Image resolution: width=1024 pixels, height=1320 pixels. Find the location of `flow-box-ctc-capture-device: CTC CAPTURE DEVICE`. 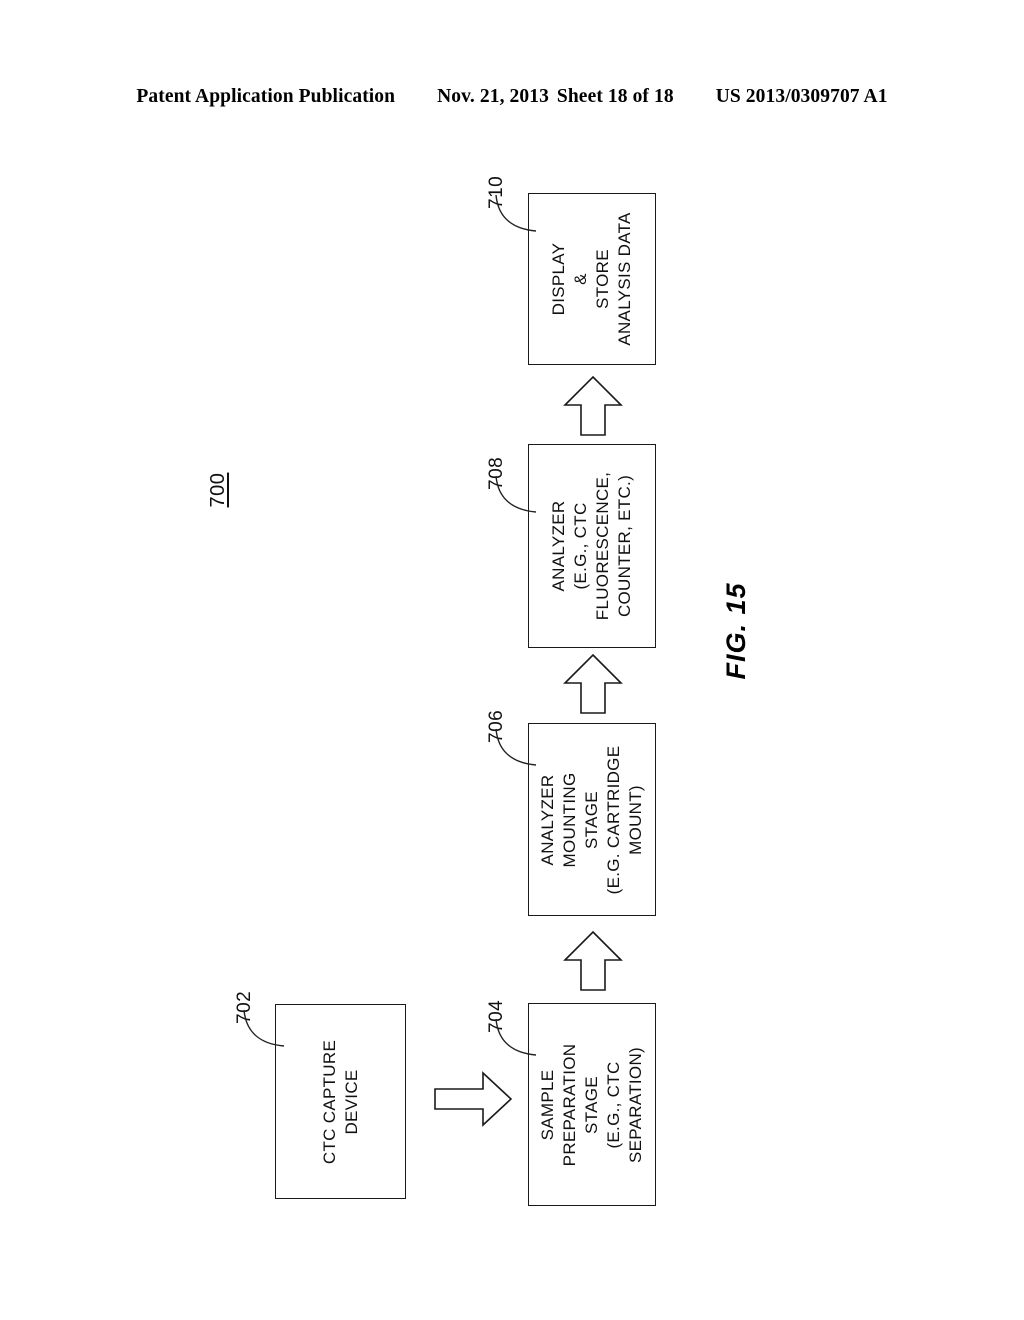

flow-box-ctc-capture-device: CTC CAPTURE DEVICE is located at coordinates (340, 1101).